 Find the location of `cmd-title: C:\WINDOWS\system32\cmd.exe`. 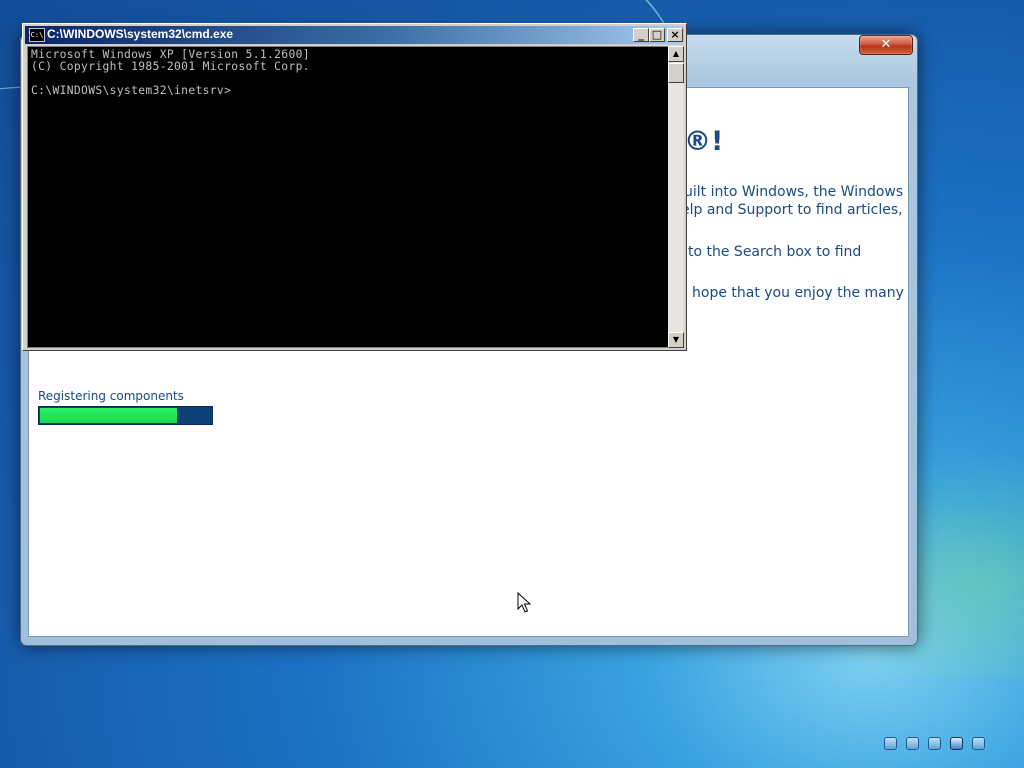

cmd-title: C:\WINDOWS\system32\cmd.exe is located at coordinates (140, 34).